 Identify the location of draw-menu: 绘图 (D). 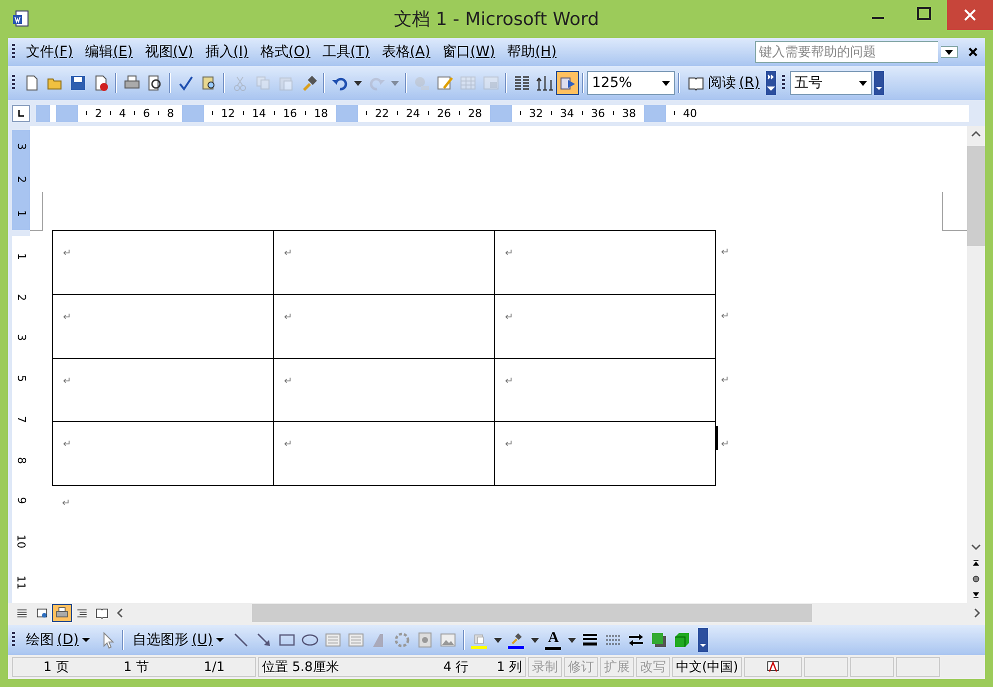
(58, 640).